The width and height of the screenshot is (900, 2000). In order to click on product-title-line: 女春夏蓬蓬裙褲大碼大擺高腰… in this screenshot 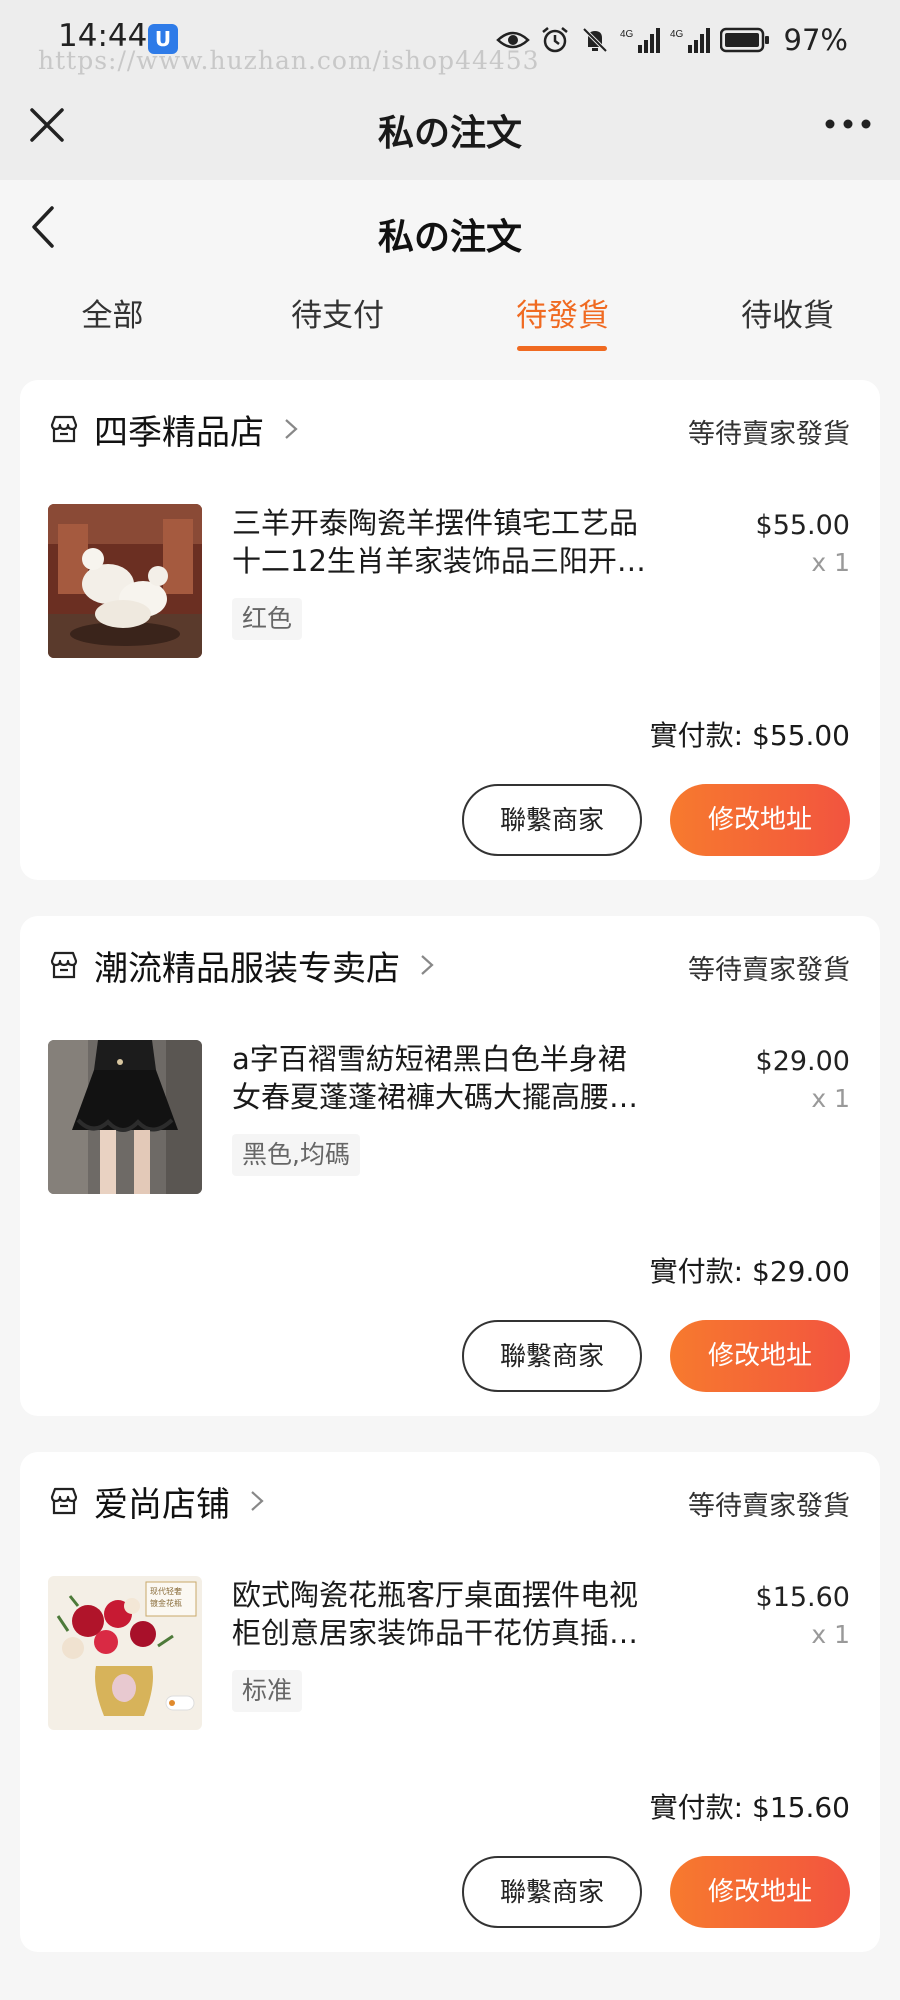, I will do `click(435, 1097)`.